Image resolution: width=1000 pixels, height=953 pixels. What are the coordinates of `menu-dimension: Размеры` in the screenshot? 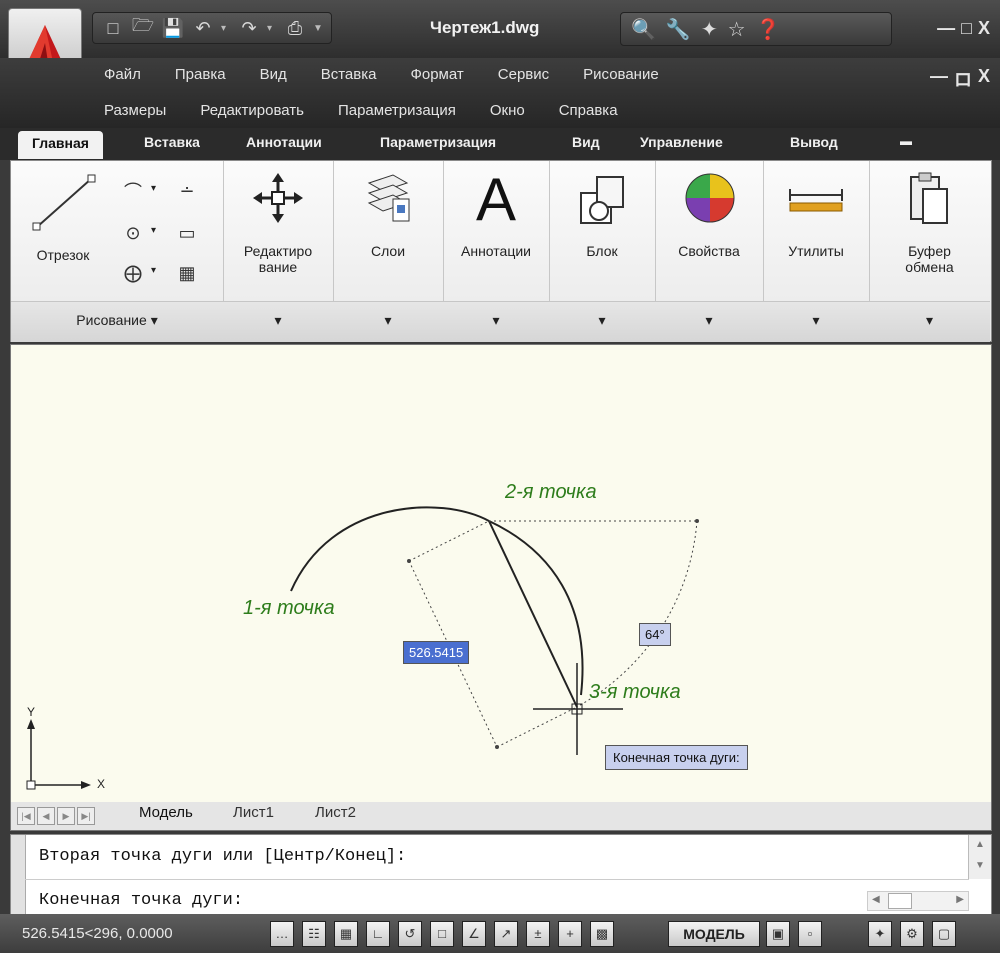 It's located at (135, 110).